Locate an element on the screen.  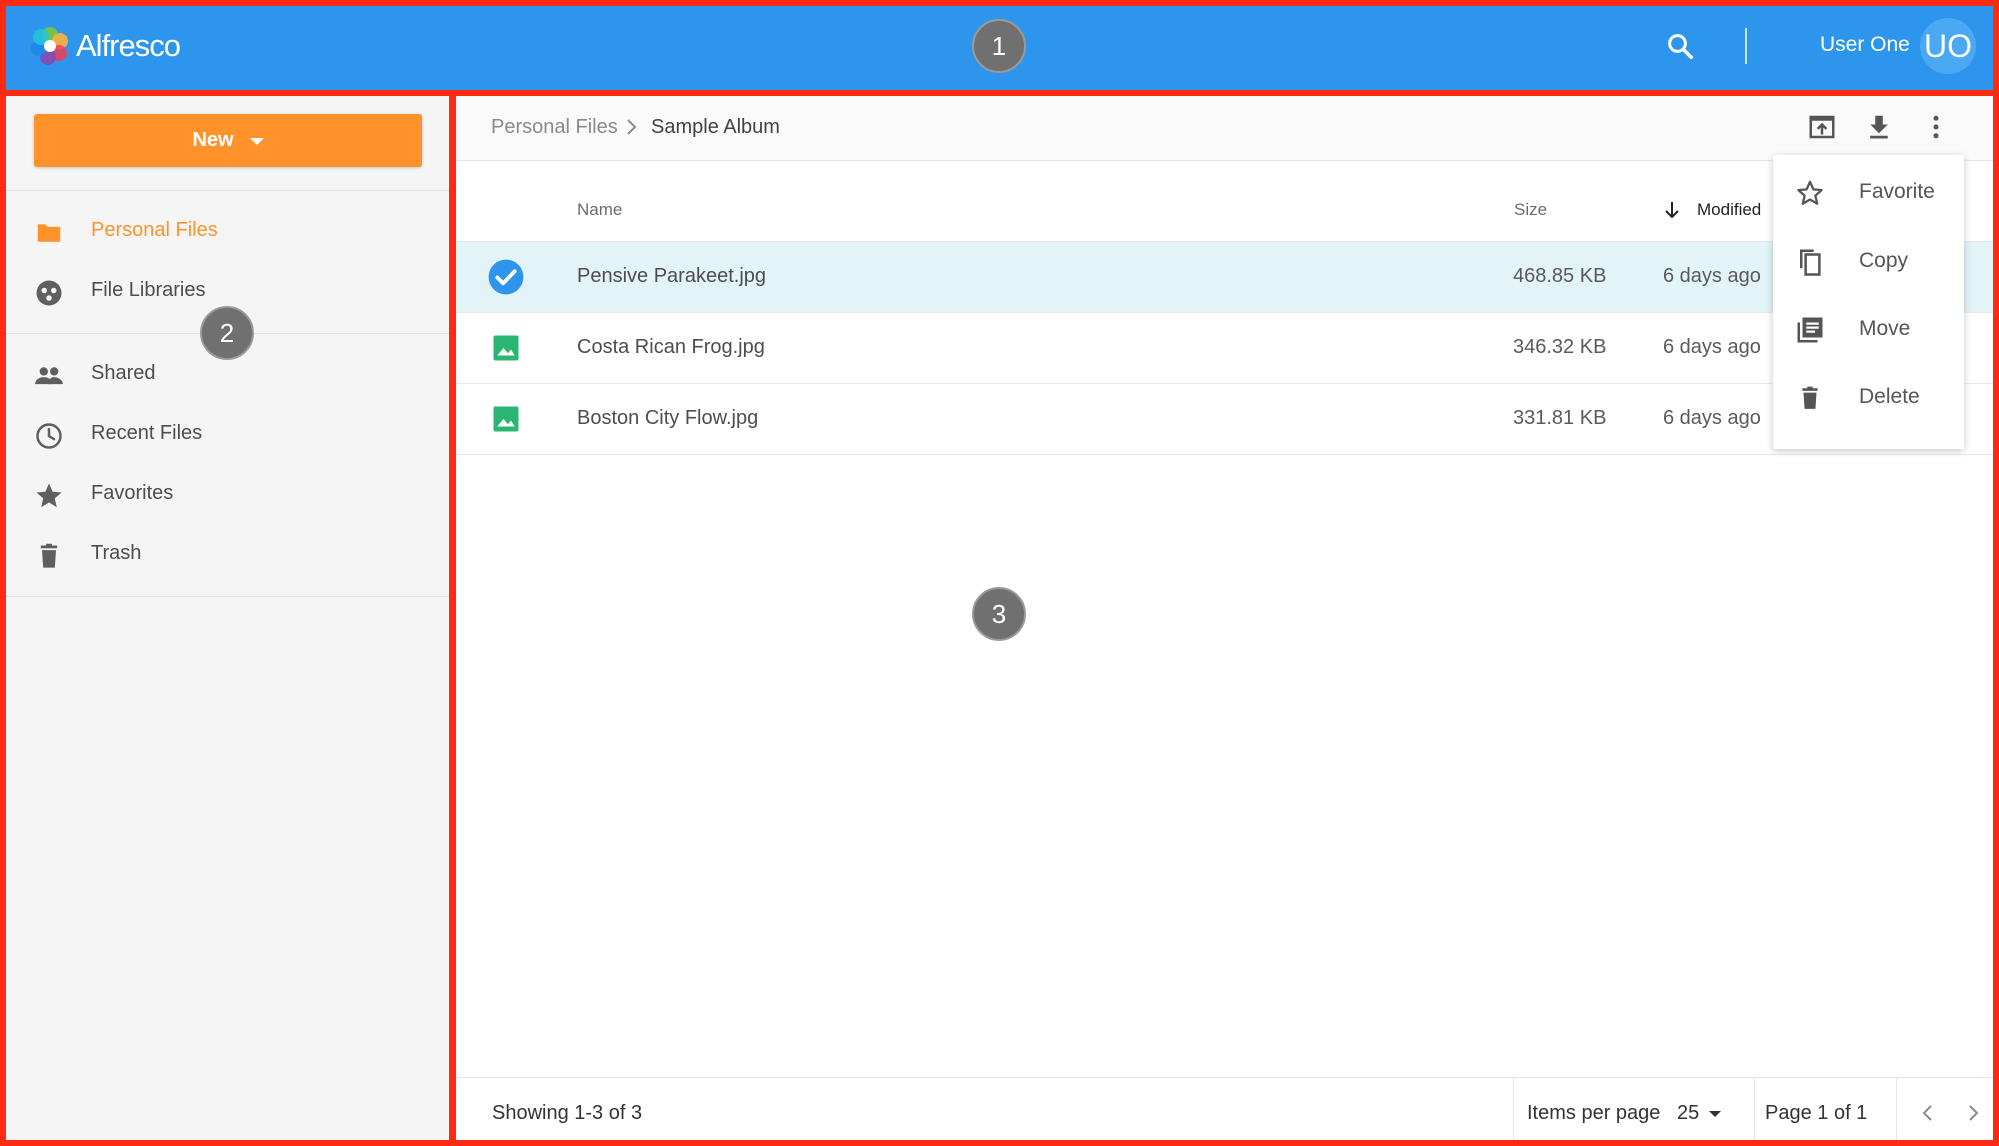
sidebar-item-trash: Trash is located at coordinates (227, 553).